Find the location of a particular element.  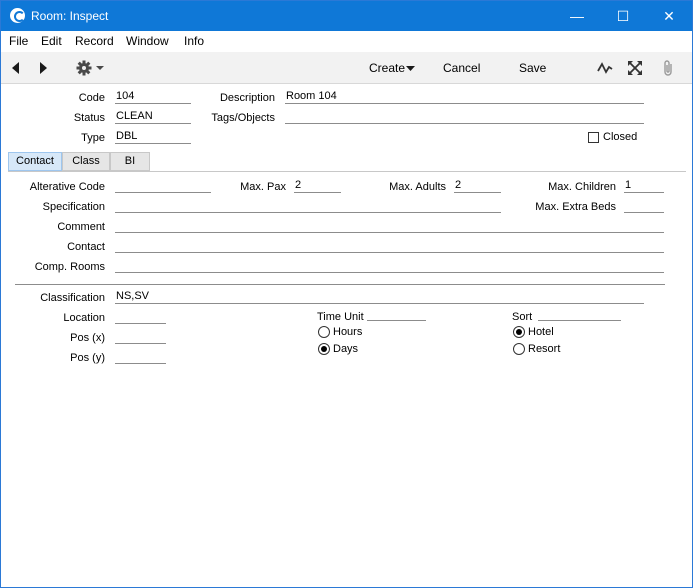

radio-hours is located at coordinates (324, 332).